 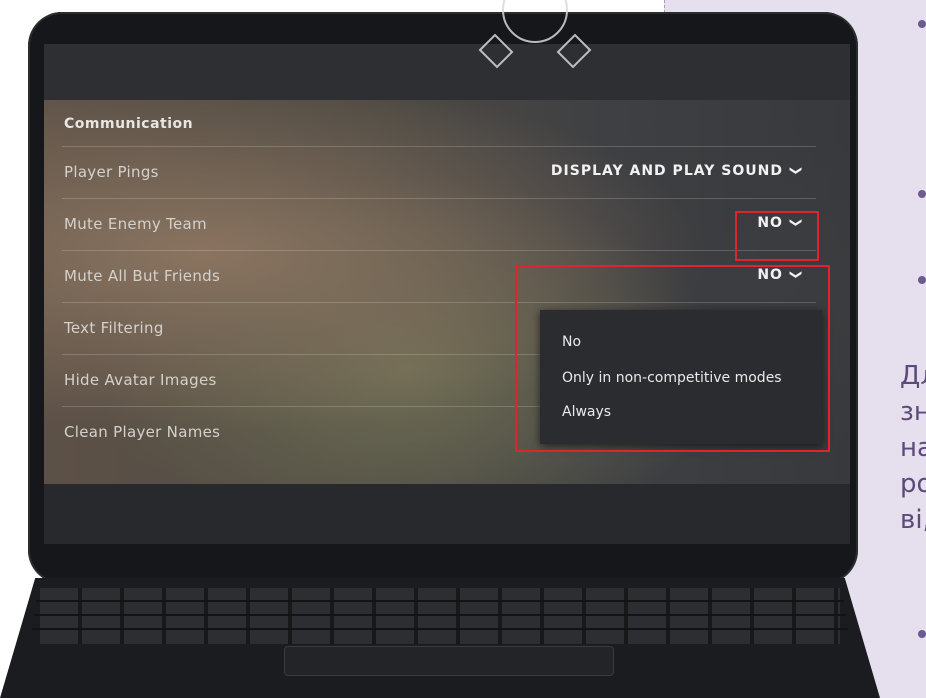 I want to click on setting-label: Clean Player Names, so click(x=142, y=432).